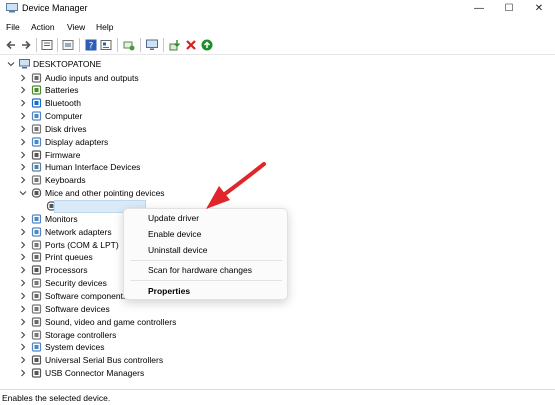 This screenshot has width=555, height=405. What do you see at coordinates (56, 398) in the screenshot?
I see `status-text: Enables the selected device.` at bounding box center [56, 398].